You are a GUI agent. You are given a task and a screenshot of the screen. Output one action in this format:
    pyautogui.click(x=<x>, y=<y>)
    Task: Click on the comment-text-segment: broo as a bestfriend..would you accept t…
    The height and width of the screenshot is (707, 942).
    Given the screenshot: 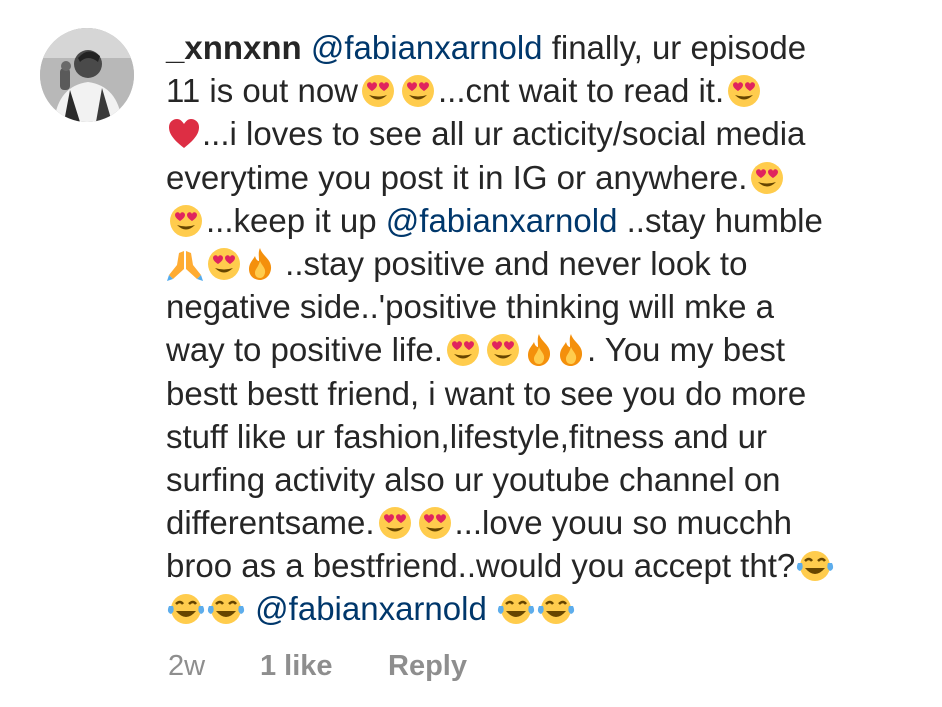 What is the action you would take?
    pyautogui.click(x=481, y=566)
    